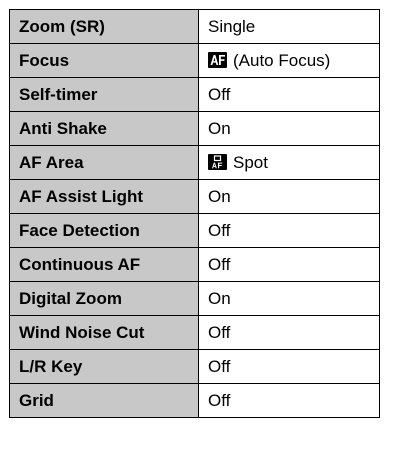 The image size is (393, 453). Describe the element at coordinates (104, 366) in the screenshot. I see `setting-name: L/R Key` at that location.